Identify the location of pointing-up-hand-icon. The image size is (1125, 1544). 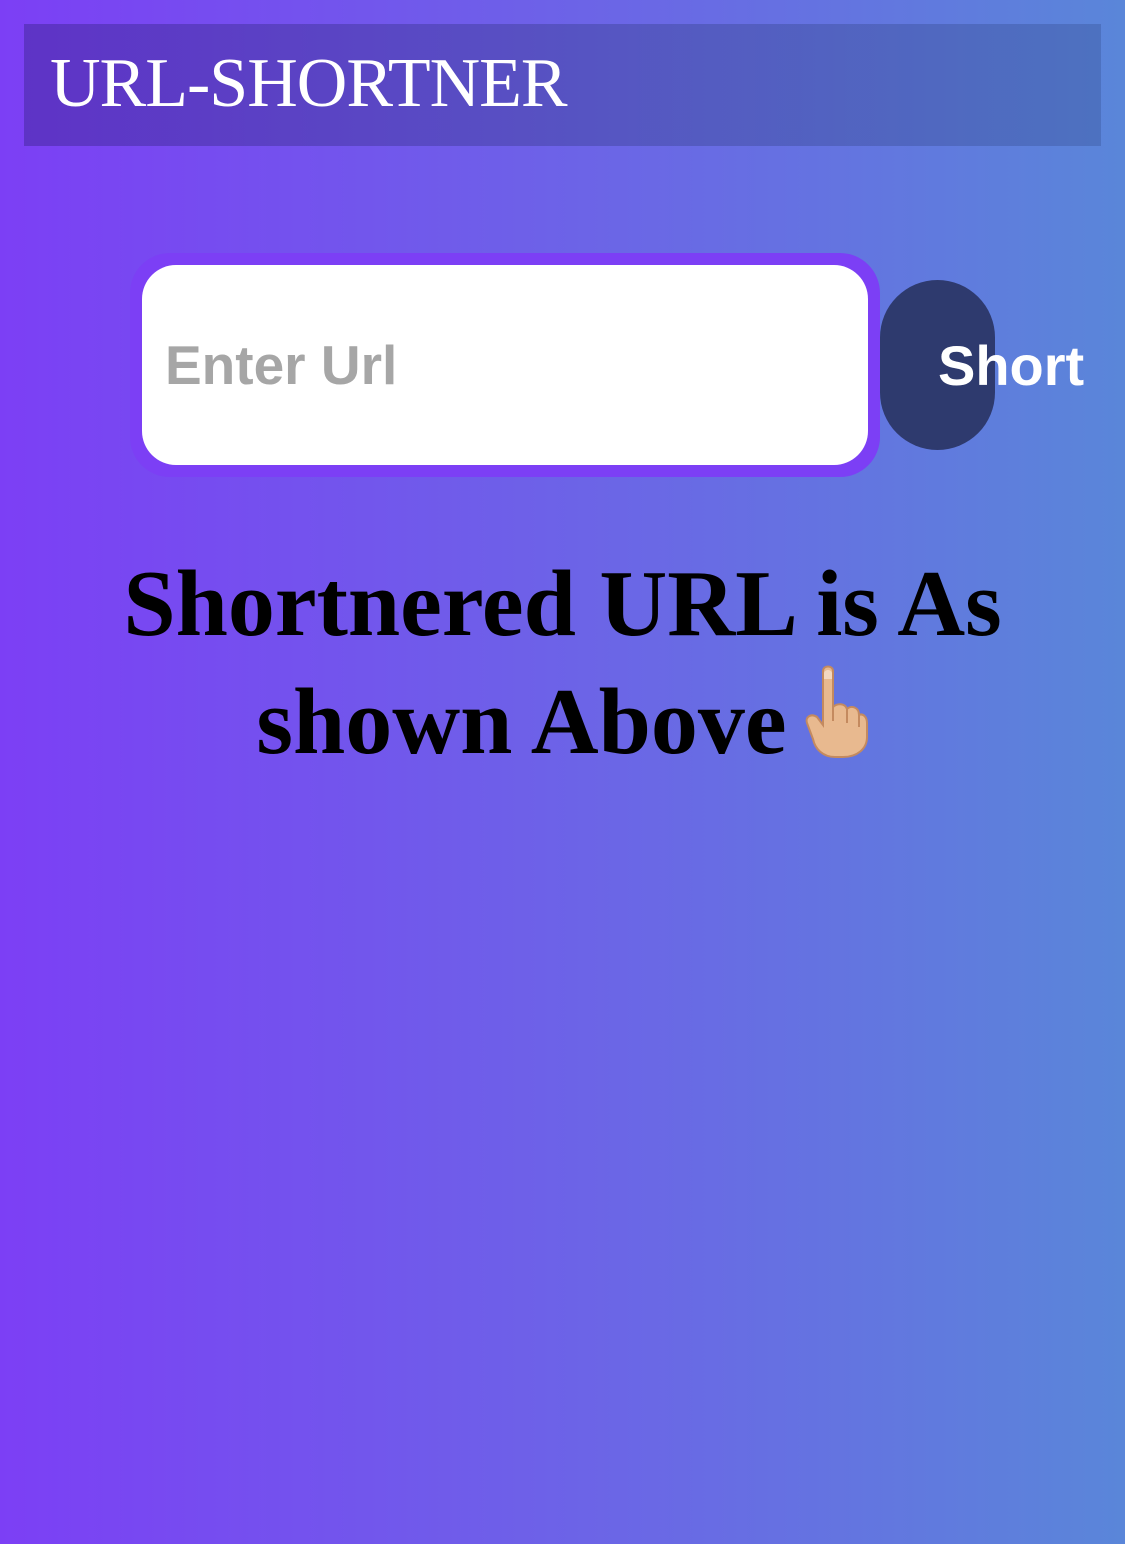
(833, 725).